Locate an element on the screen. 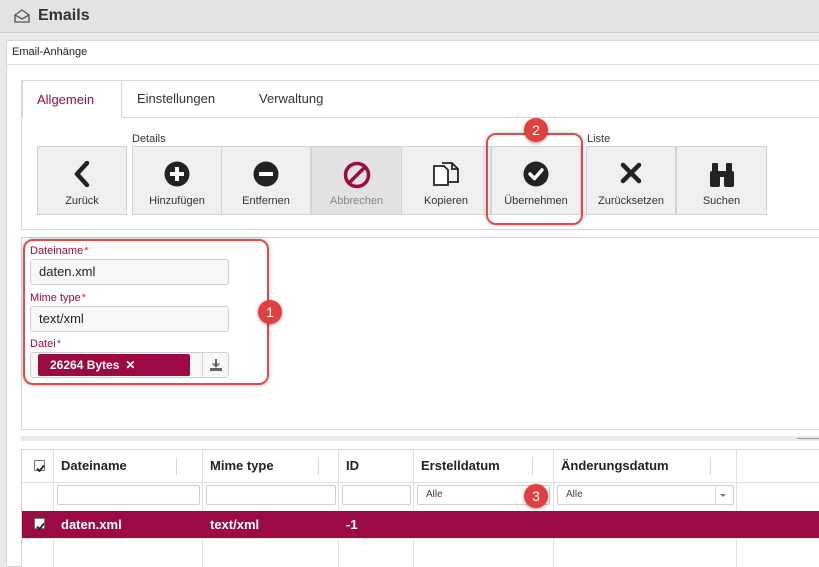  column-header-aenderungsdatum: Änderungsdatum is located at coordinates (644, 466).